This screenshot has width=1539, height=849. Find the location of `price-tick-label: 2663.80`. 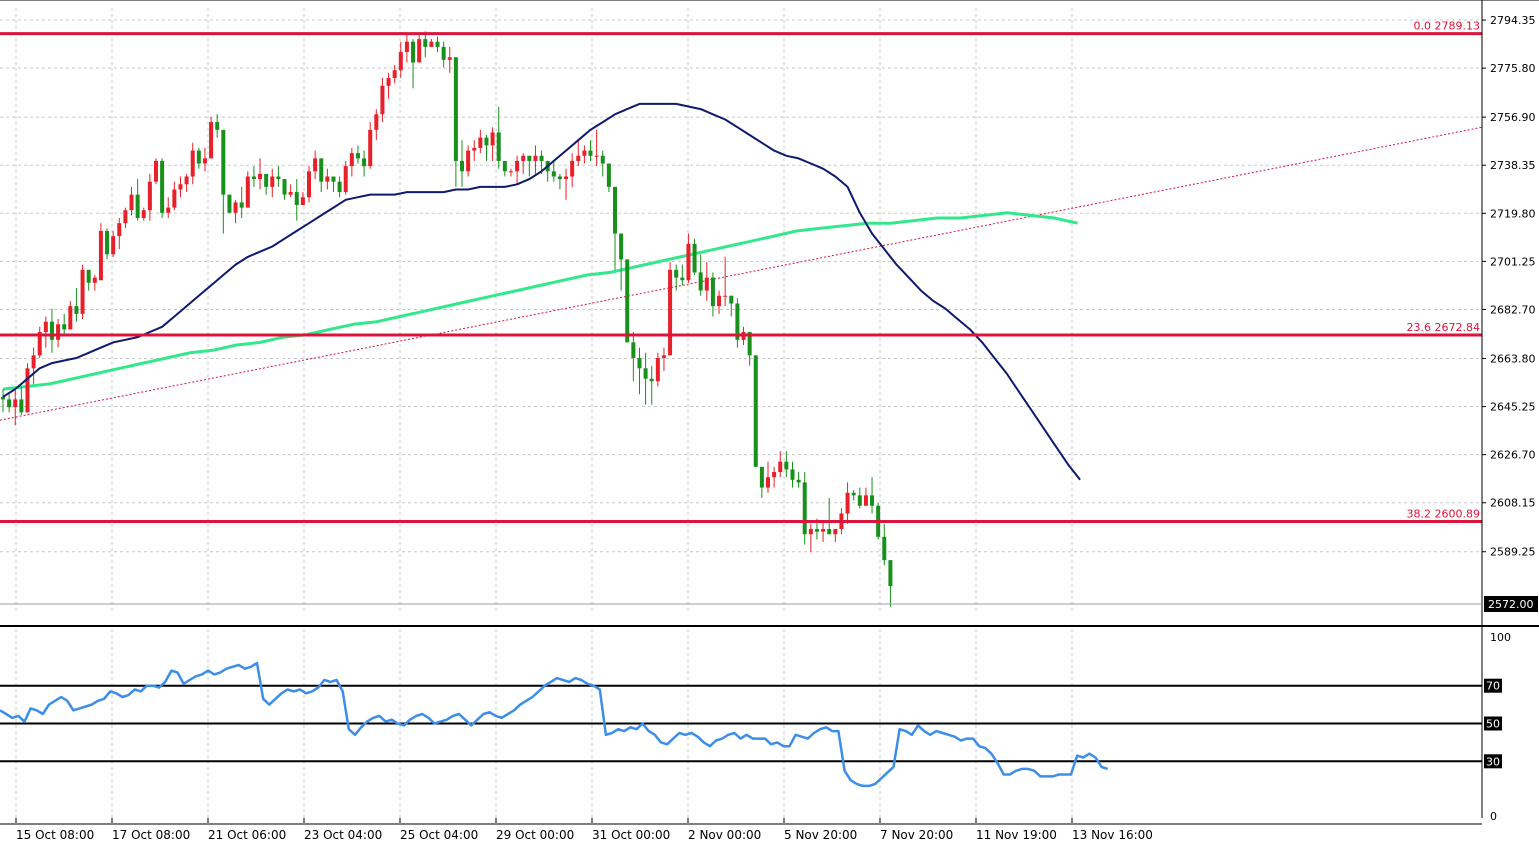

price-tick-label: 2663.80 is located at coordinates (1513, 358).